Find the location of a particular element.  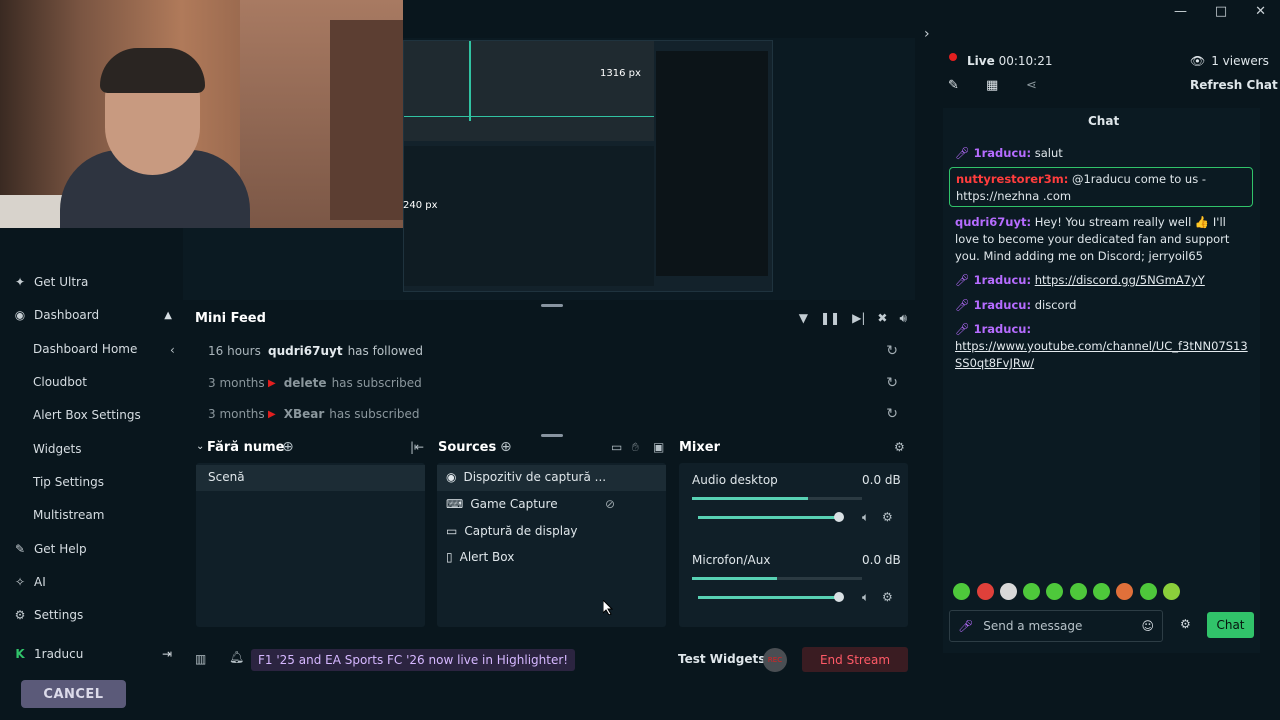

edit-stream-icon: ✎ is located at coordinates (953, 85).